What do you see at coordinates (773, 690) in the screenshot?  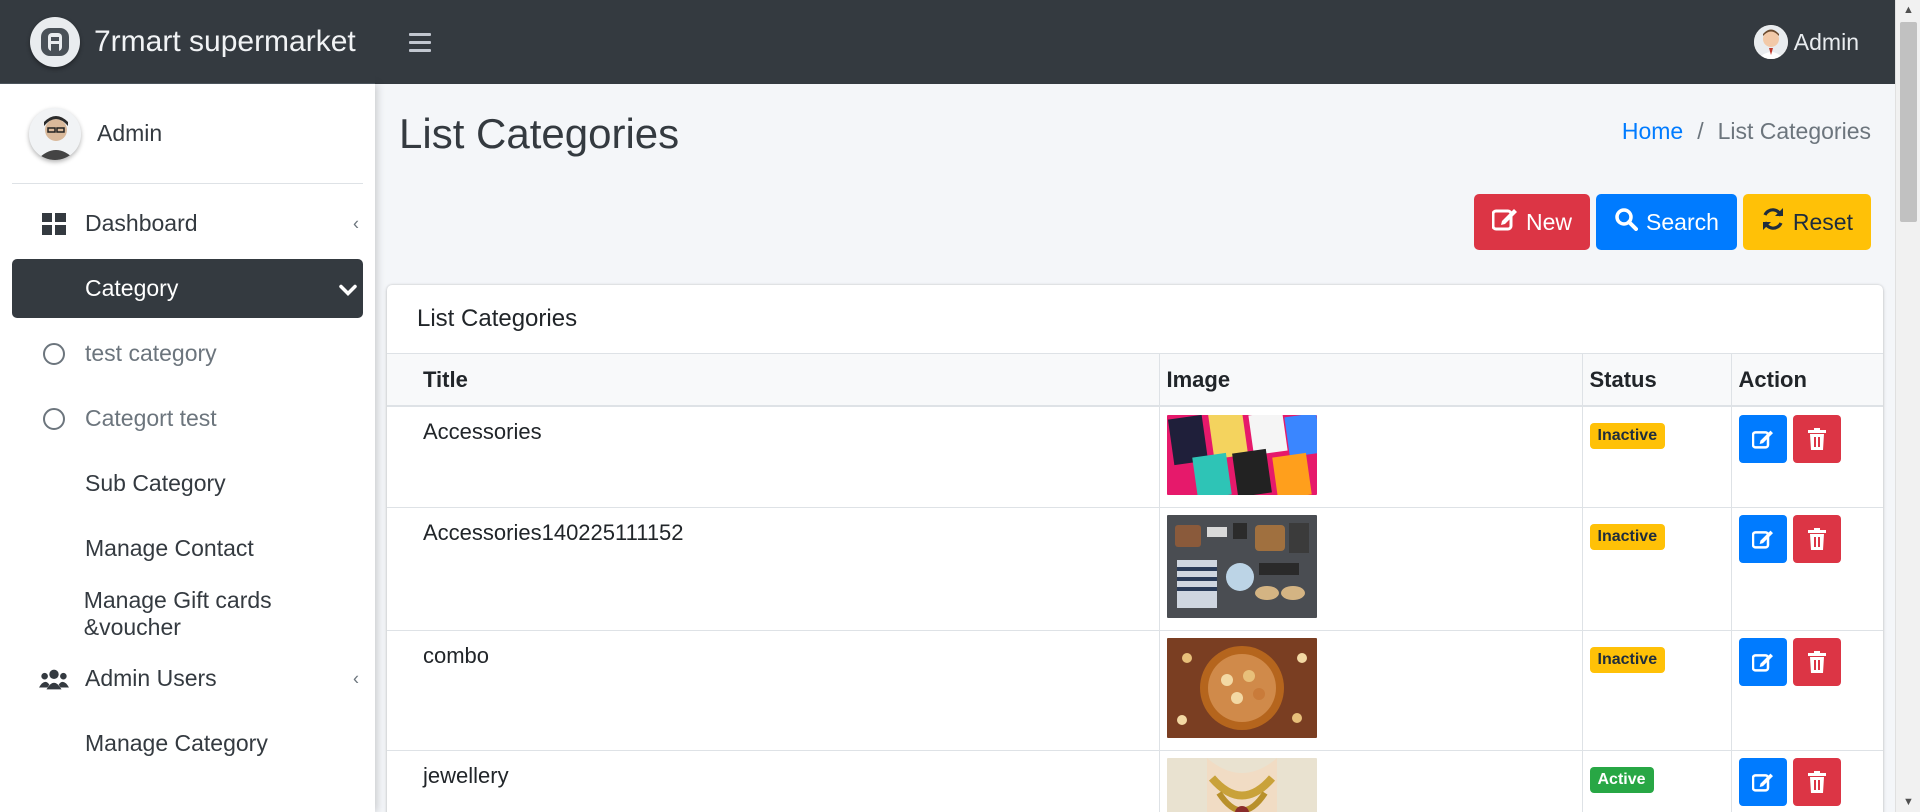 I see `row-title: combo` at bounding box center [773, 690].